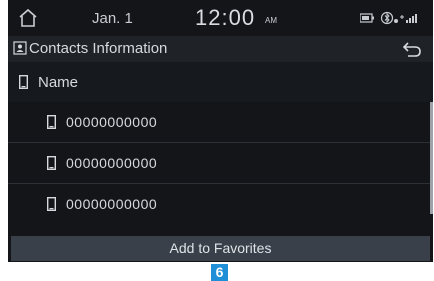  What do you see at coordinates (28, 18) in the screenshot?
I see `home-icon` at bounding box center [28, 18].